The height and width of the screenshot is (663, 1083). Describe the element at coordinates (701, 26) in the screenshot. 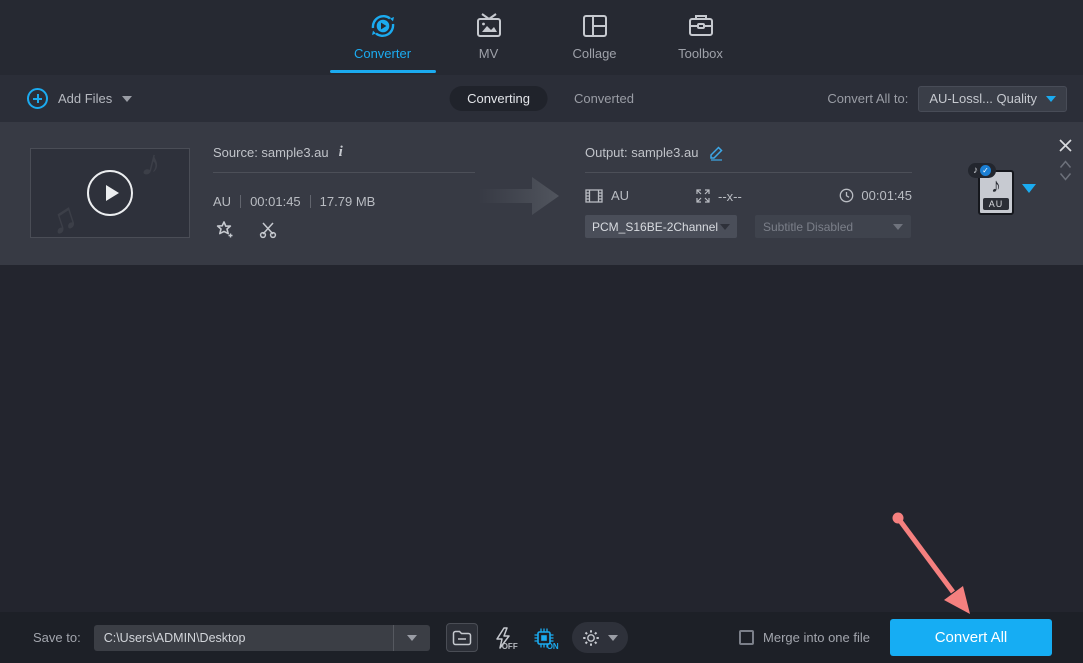

I see `toolbox-icon` at that location.